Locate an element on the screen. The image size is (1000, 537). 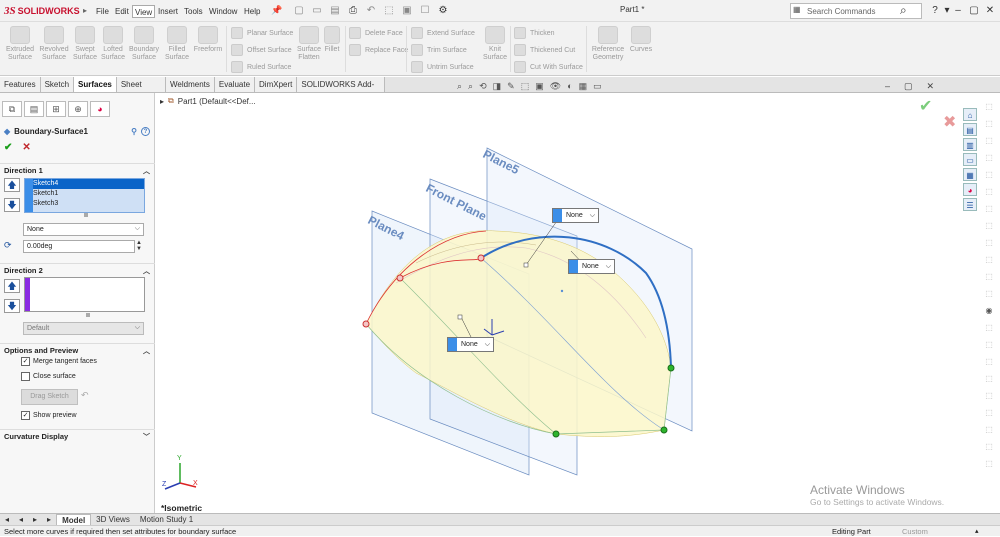
configuration-manager-tab-icon: ⊞ is located at coordinates (56, 109).